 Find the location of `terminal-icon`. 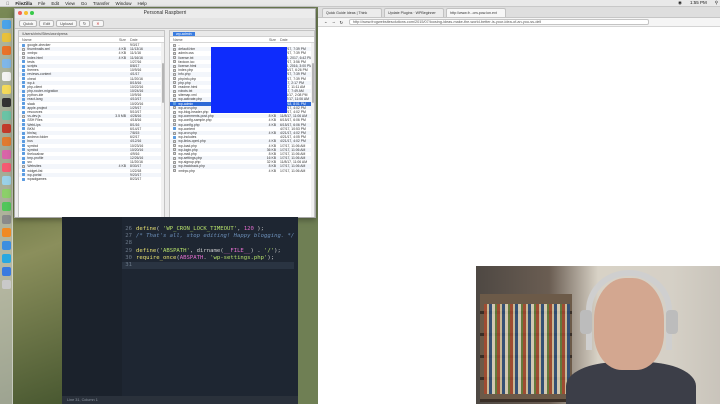

terminal-icon is located at coordinates (6, 102).